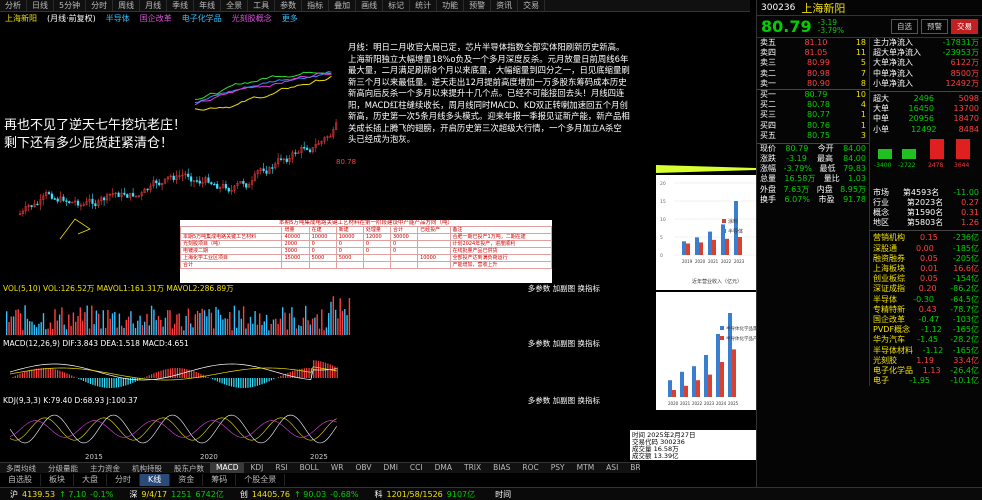 The height and width of the screenshot is (500, 982). I want to click on concept-tag: 电子化学品, so click(202, 18).